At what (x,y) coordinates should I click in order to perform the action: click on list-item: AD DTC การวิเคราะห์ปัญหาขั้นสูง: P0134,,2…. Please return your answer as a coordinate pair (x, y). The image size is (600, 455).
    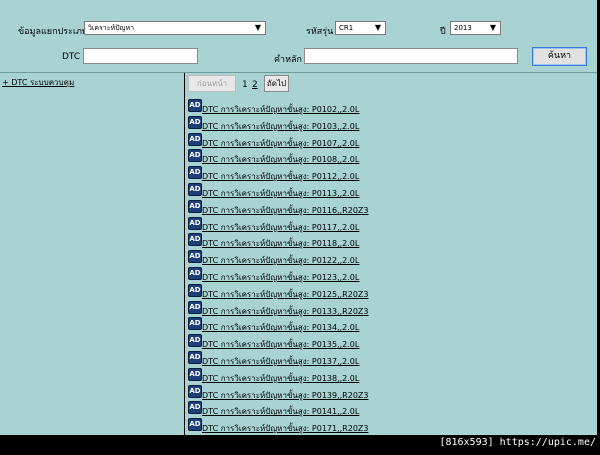
    Looking at the image, I should click on (388, 325).